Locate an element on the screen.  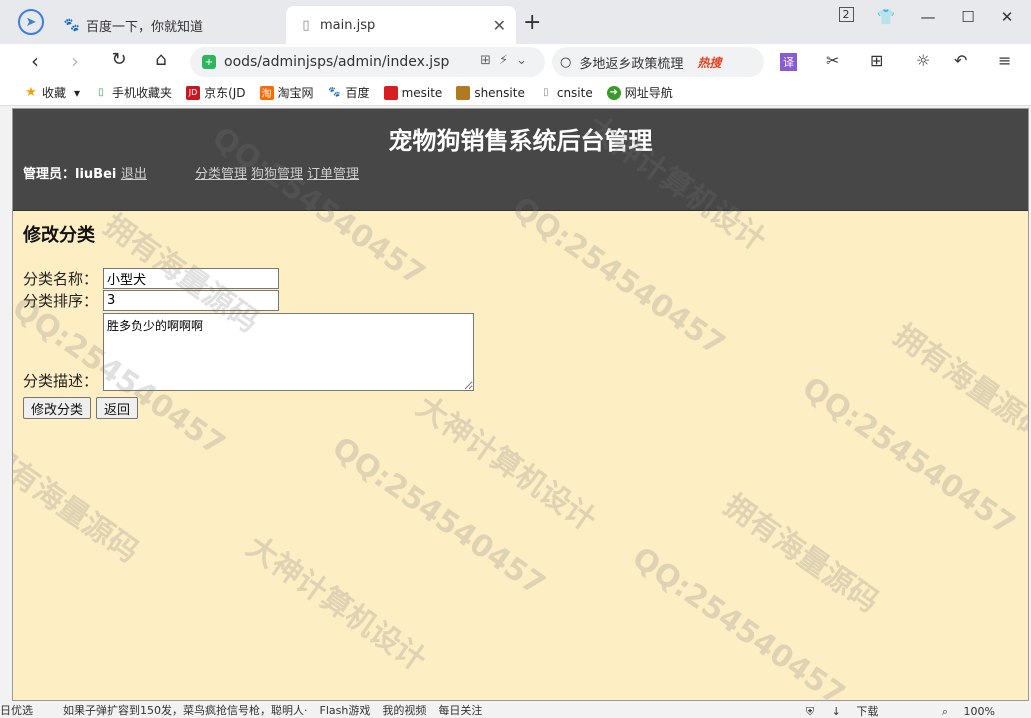
browser-tab-strip: ➤ 🐾 百度一下，你就知道 ▯ main.jsp ✕ + 2 👕 — ☐ ✕ is located at coordinates (515, 22).